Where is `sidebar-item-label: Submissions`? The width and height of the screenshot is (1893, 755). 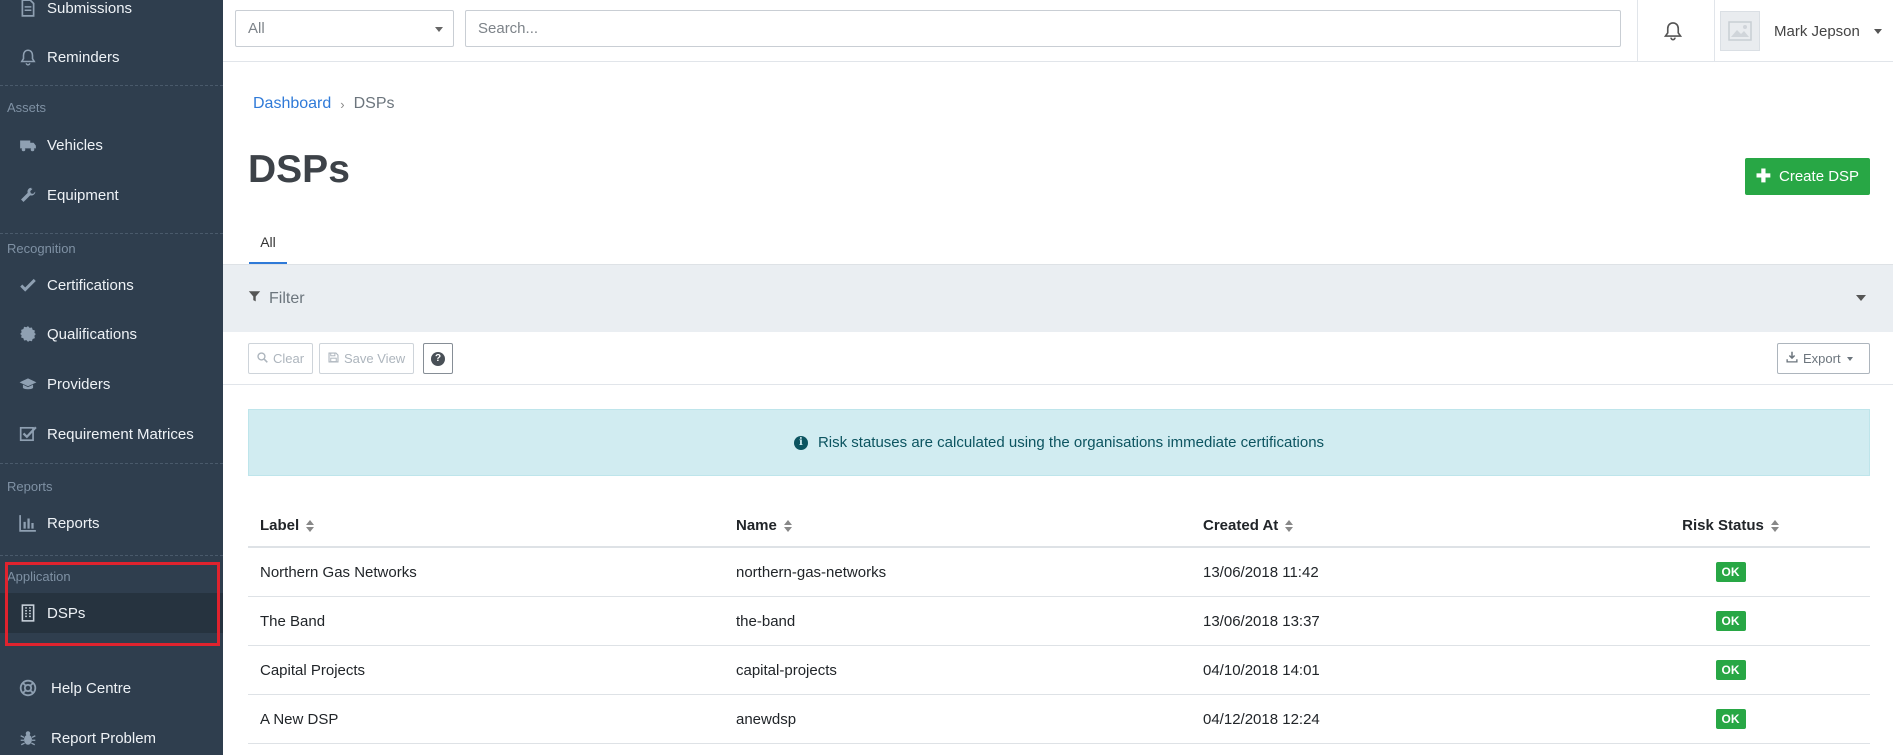
sidebar-item-label: Submissions is located at coordinates (90, 8).